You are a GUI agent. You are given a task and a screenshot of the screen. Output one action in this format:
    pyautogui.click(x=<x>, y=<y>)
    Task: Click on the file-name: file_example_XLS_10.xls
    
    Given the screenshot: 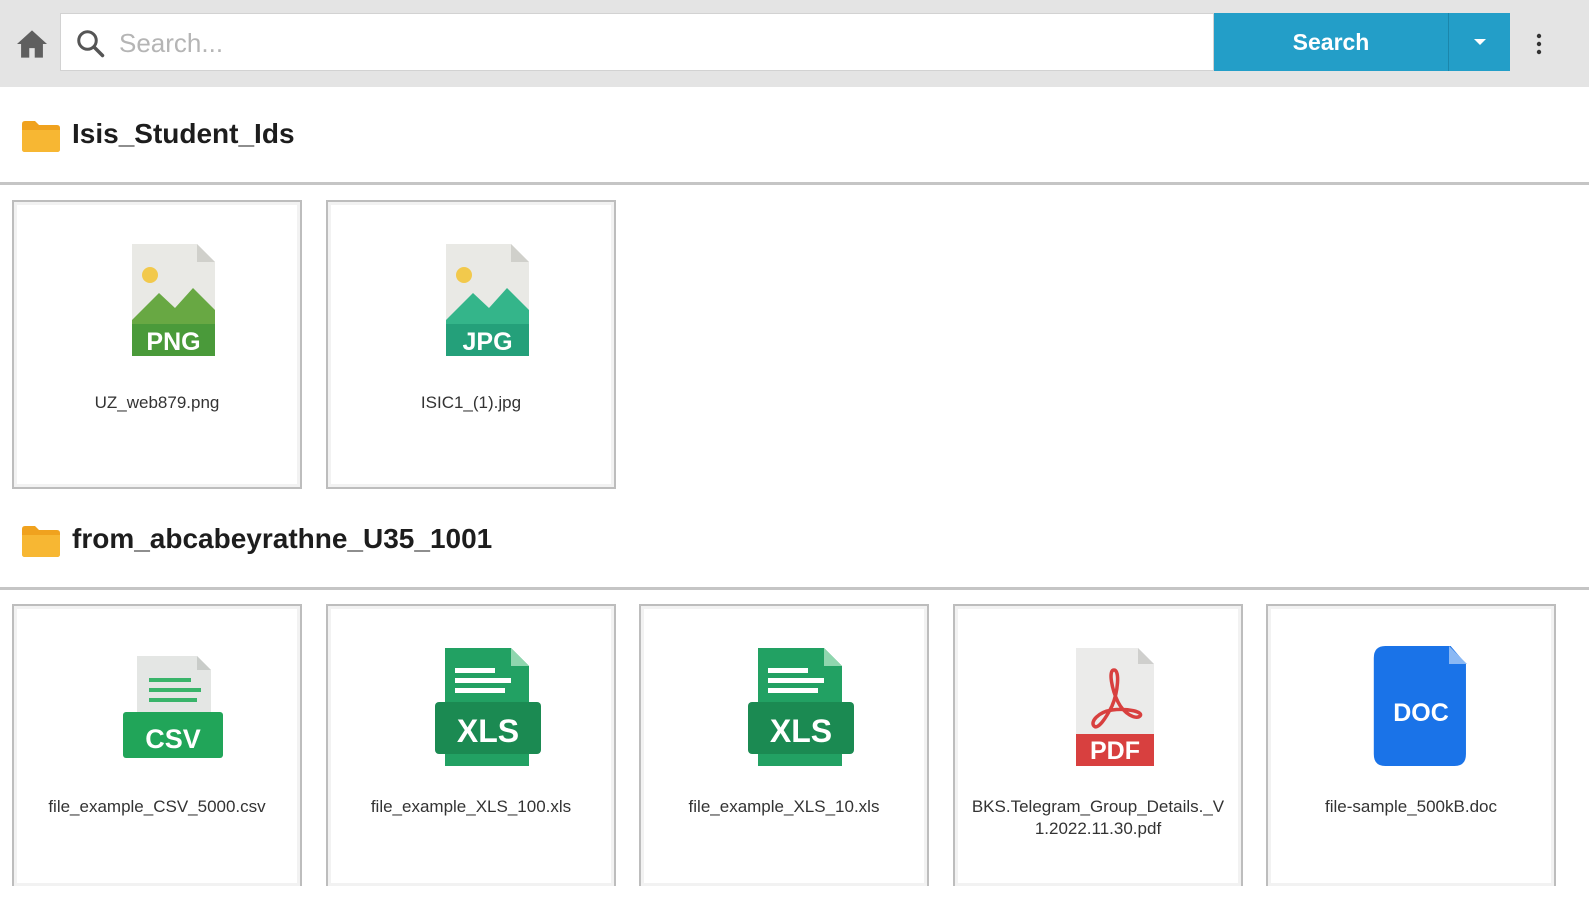 What is the action you would take?
    pyautogui.click(x=784, y=806)
    